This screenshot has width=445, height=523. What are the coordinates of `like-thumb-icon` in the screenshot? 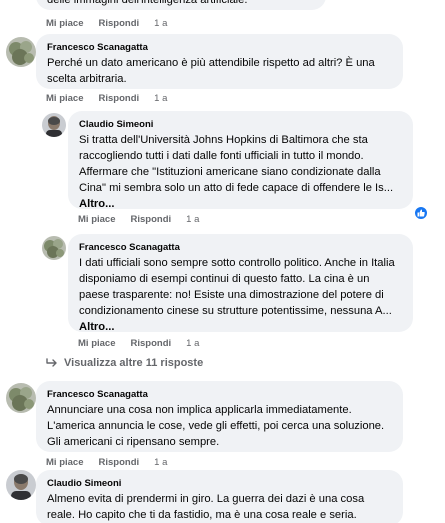 It's located at (421, 213).